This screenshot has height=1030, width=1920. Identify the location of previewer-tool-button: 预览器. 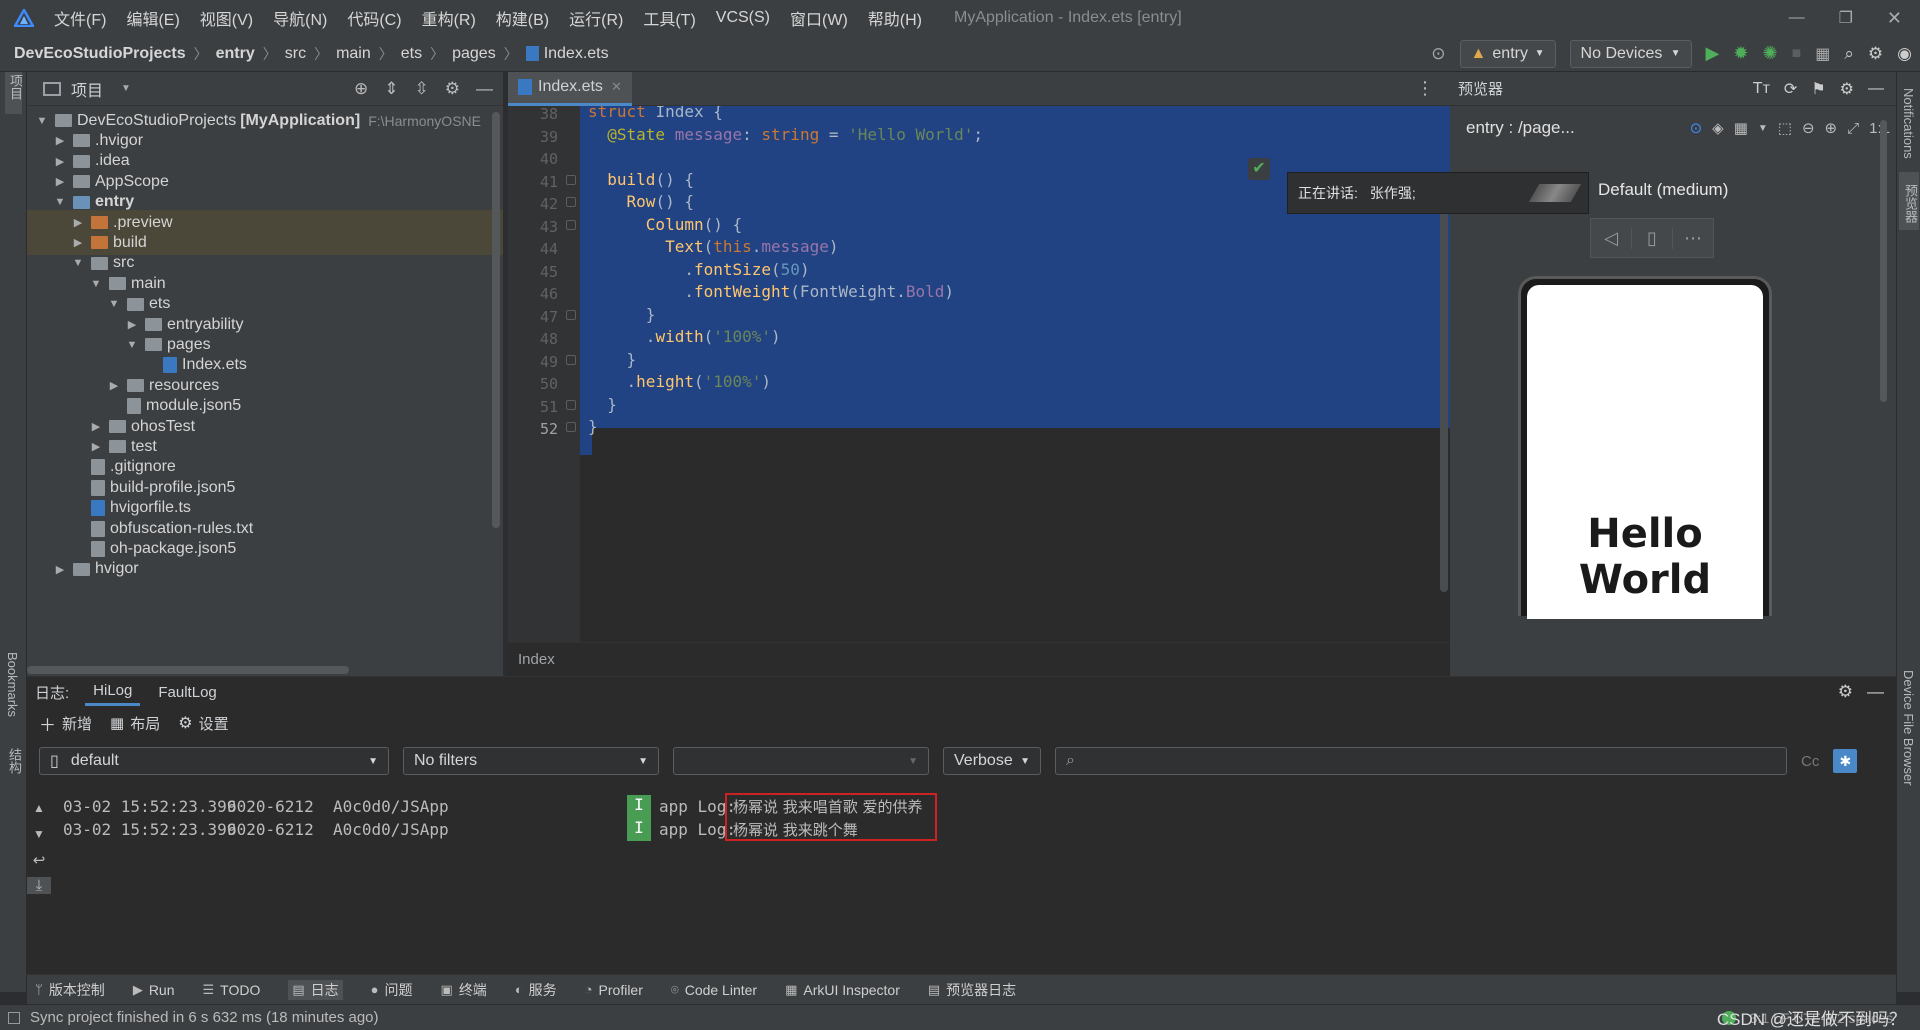
(1909, 201).